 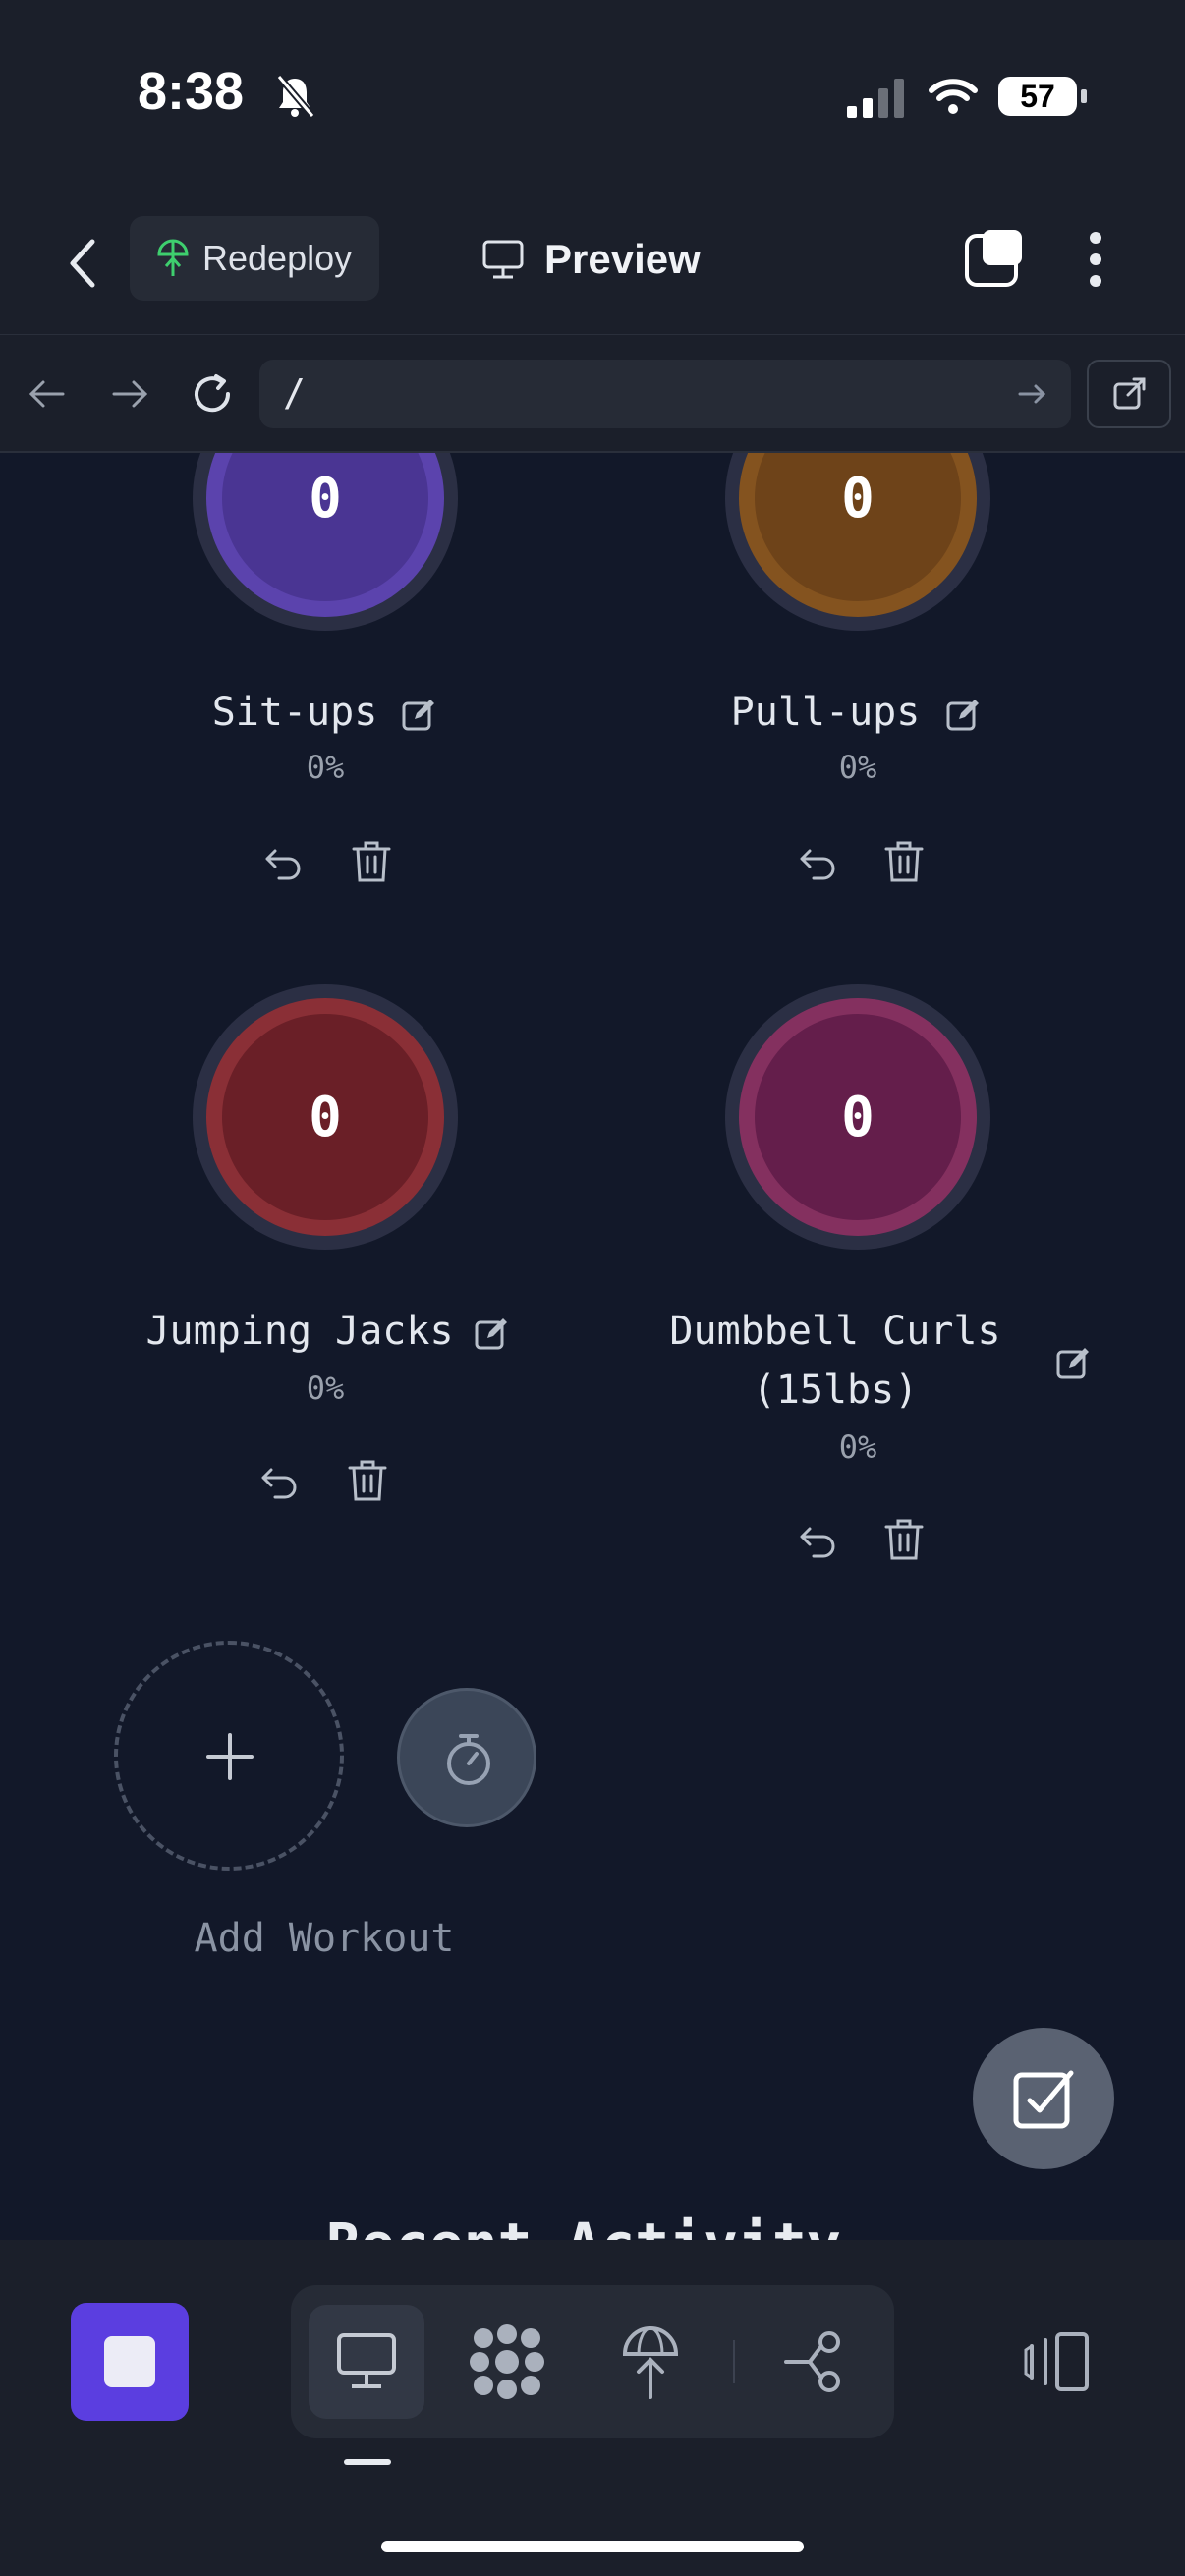 I want to click on workout-name: Pull-ups, so click(x=826, y=712).